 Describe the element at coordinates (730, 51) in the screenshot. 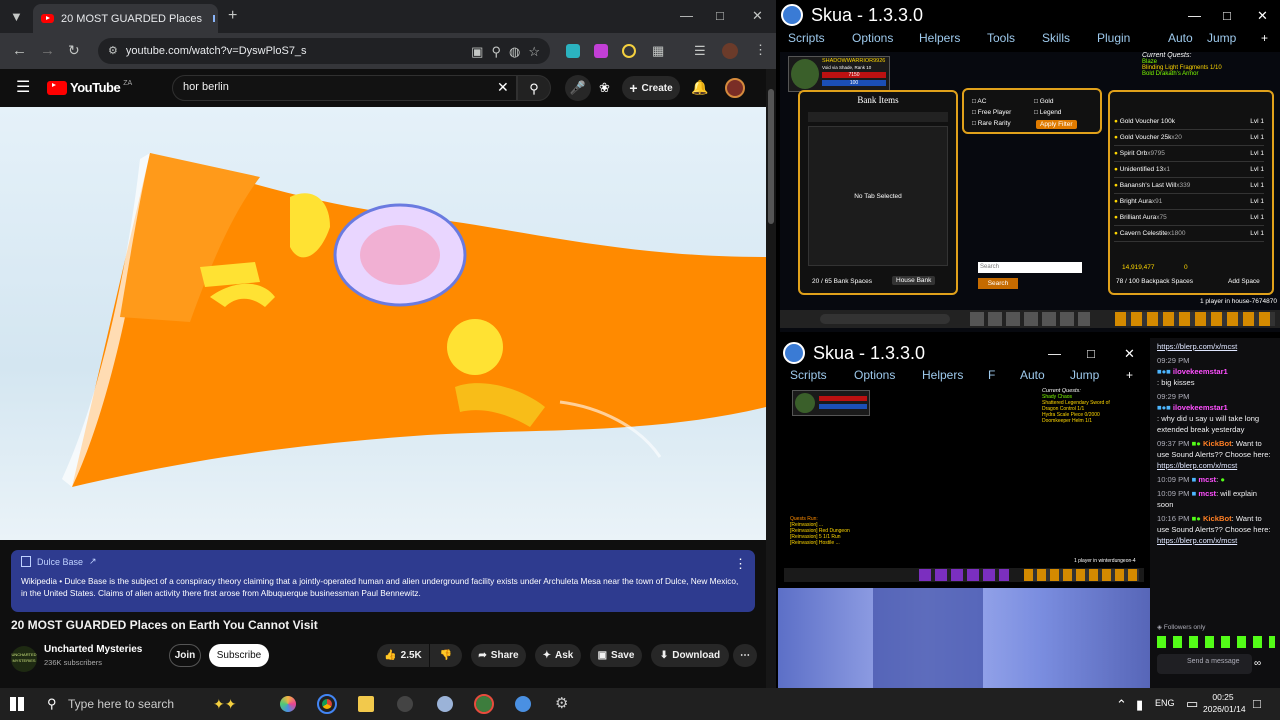

I see `profile-avatar` at that location.